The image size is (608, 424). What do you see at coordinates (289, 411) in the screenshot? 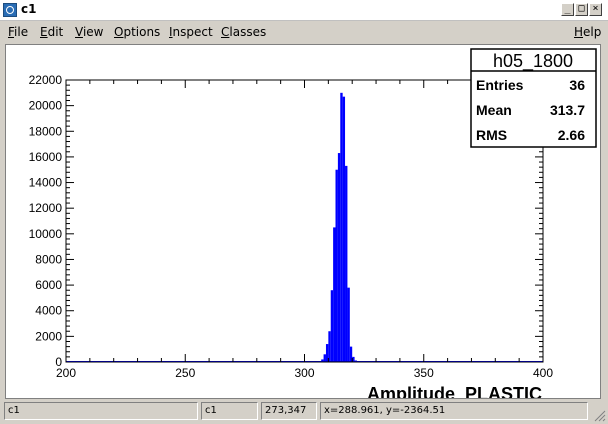
I see `status-pixel-position: 273,347` at bounding box center [289, 411].